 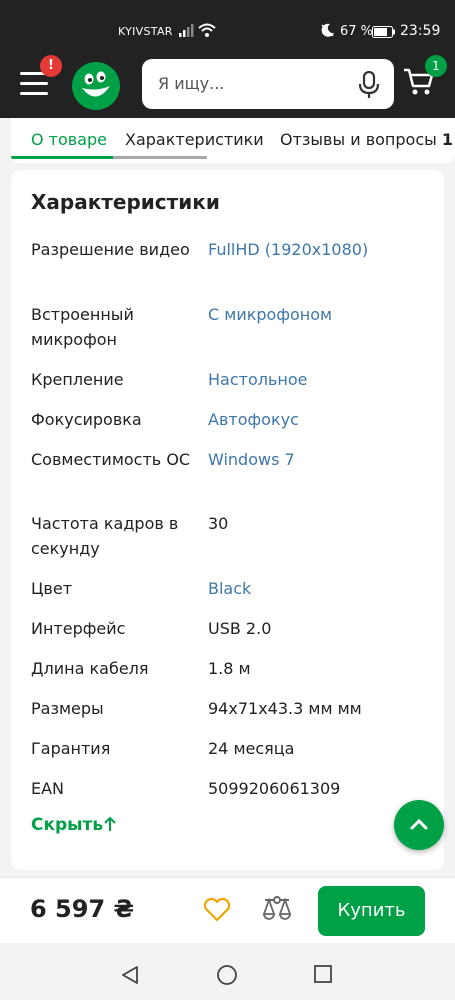 I want to click on hide-characteristics-link: Скрыть, so click(x=74, y=825).